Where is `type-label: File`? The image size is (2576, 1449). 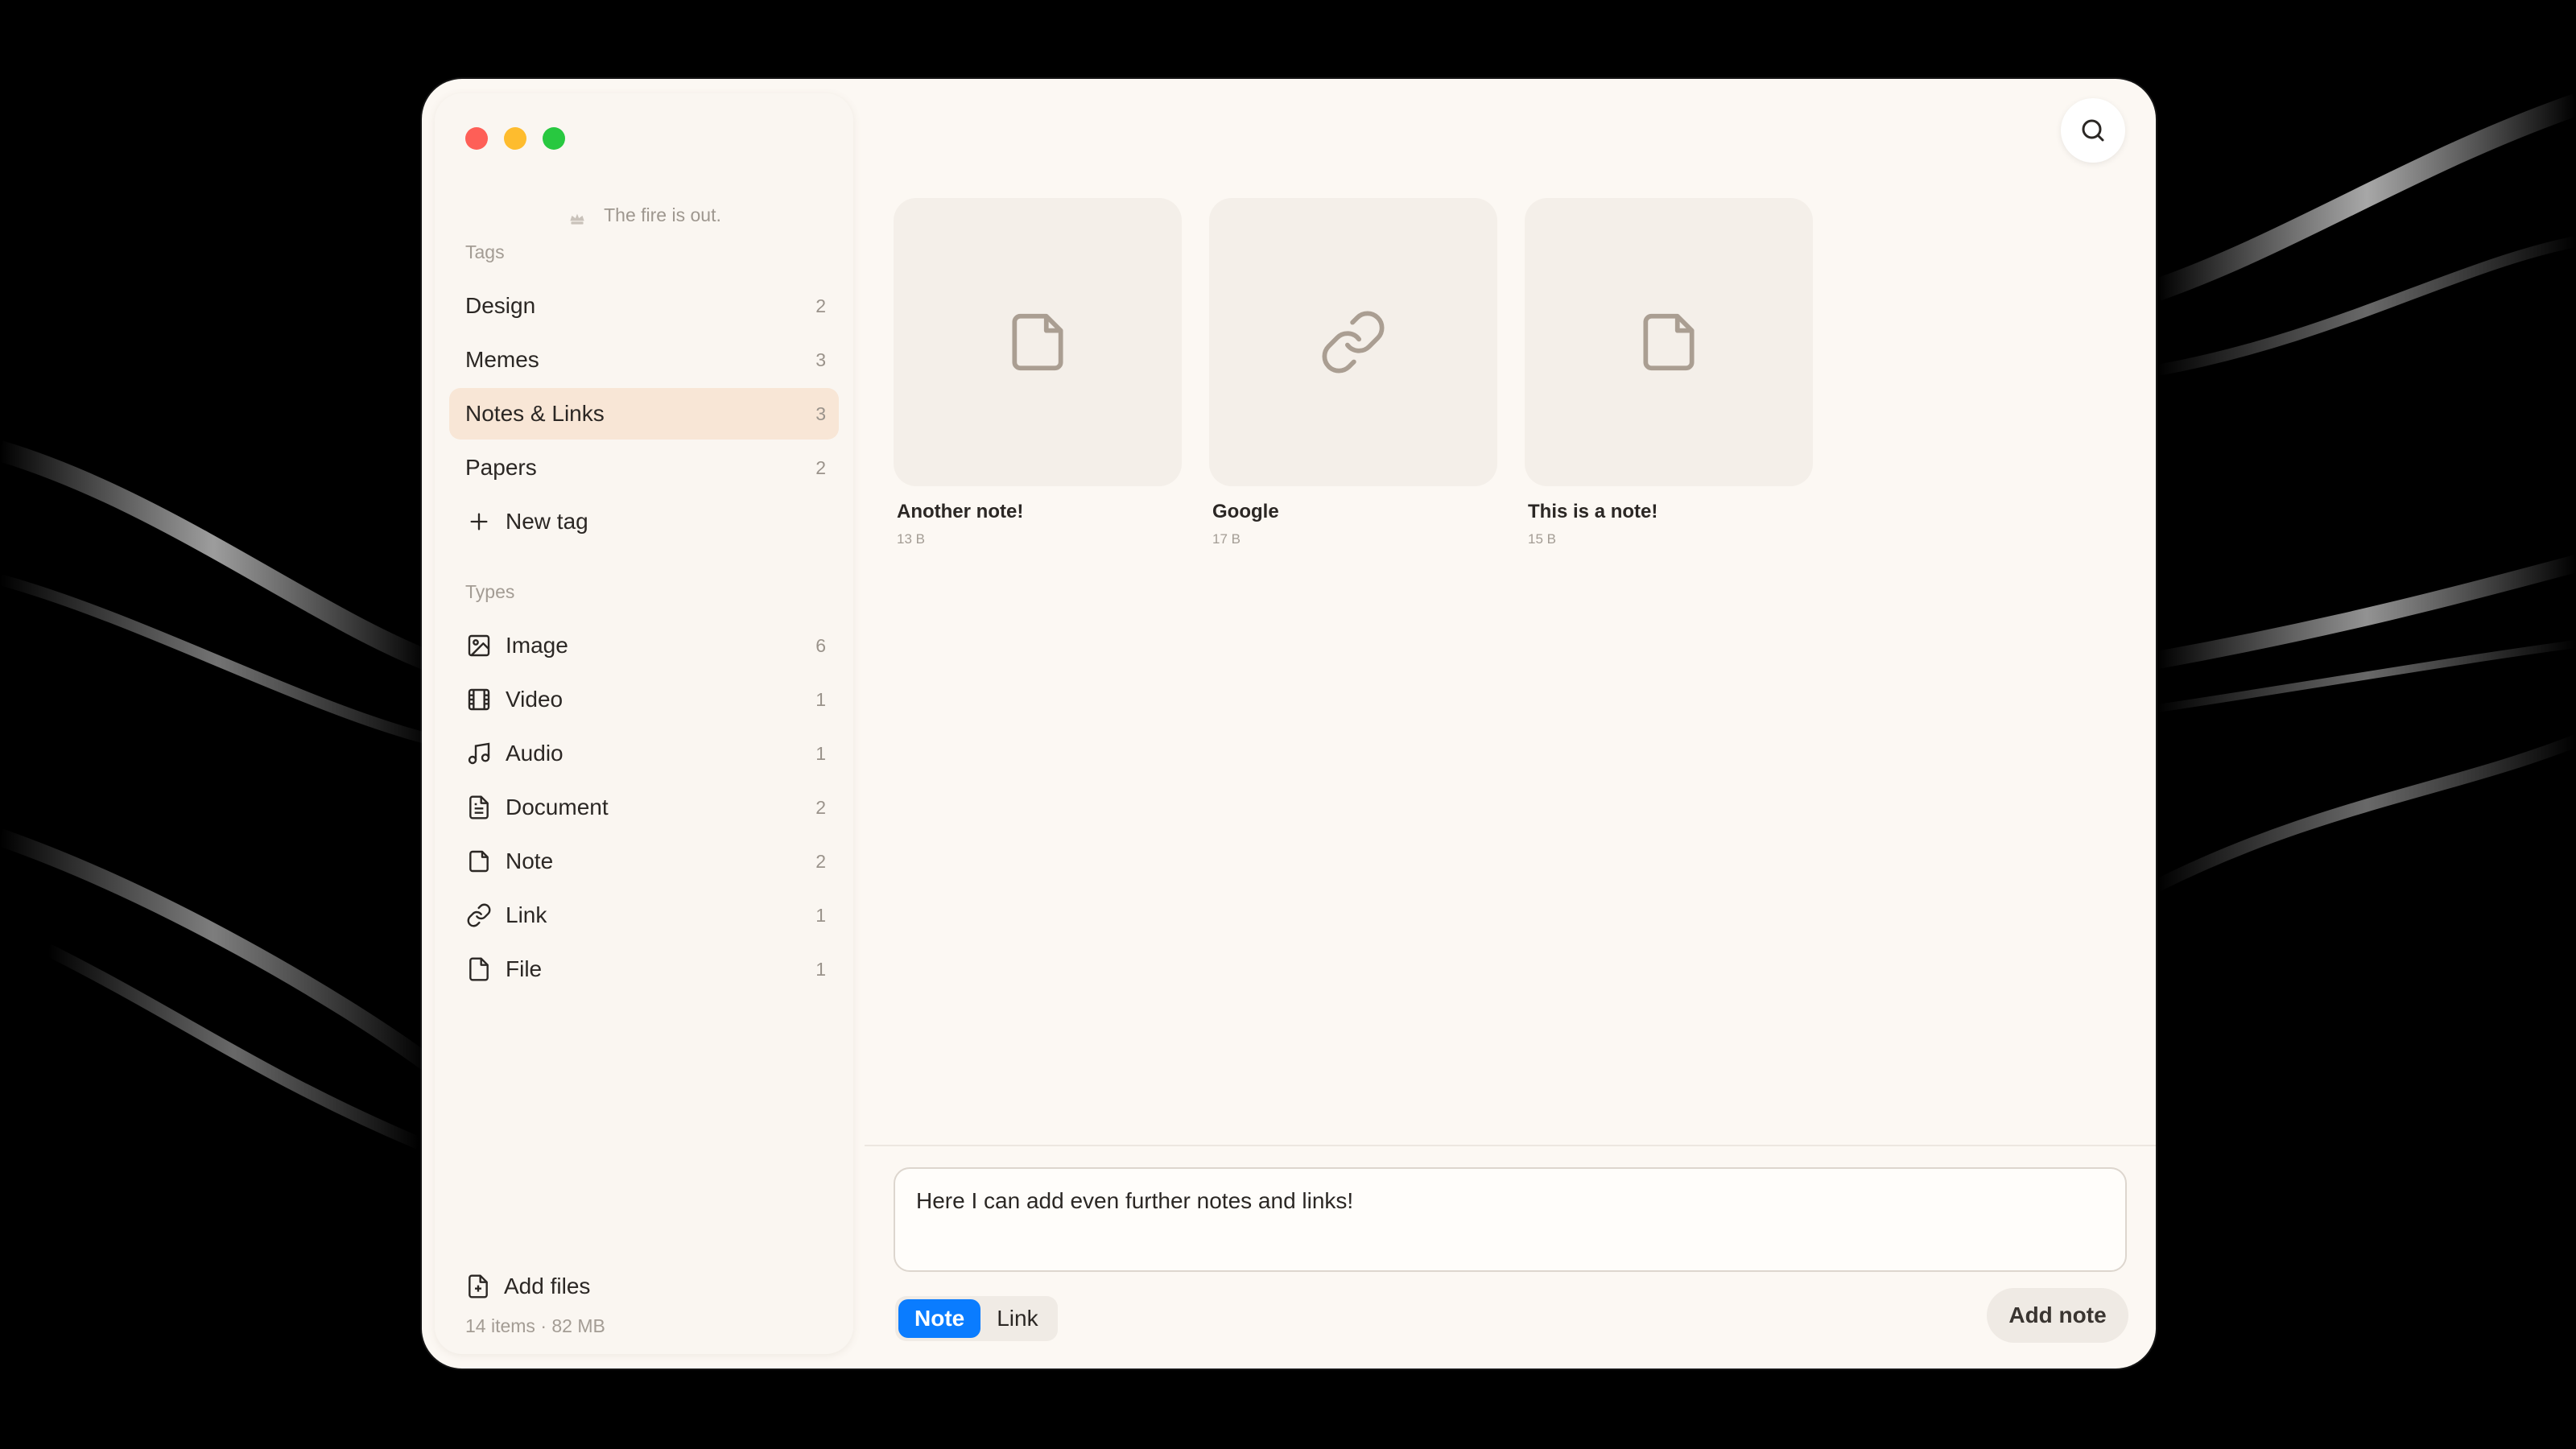
type-label: File is located at coordinates (524, 968).